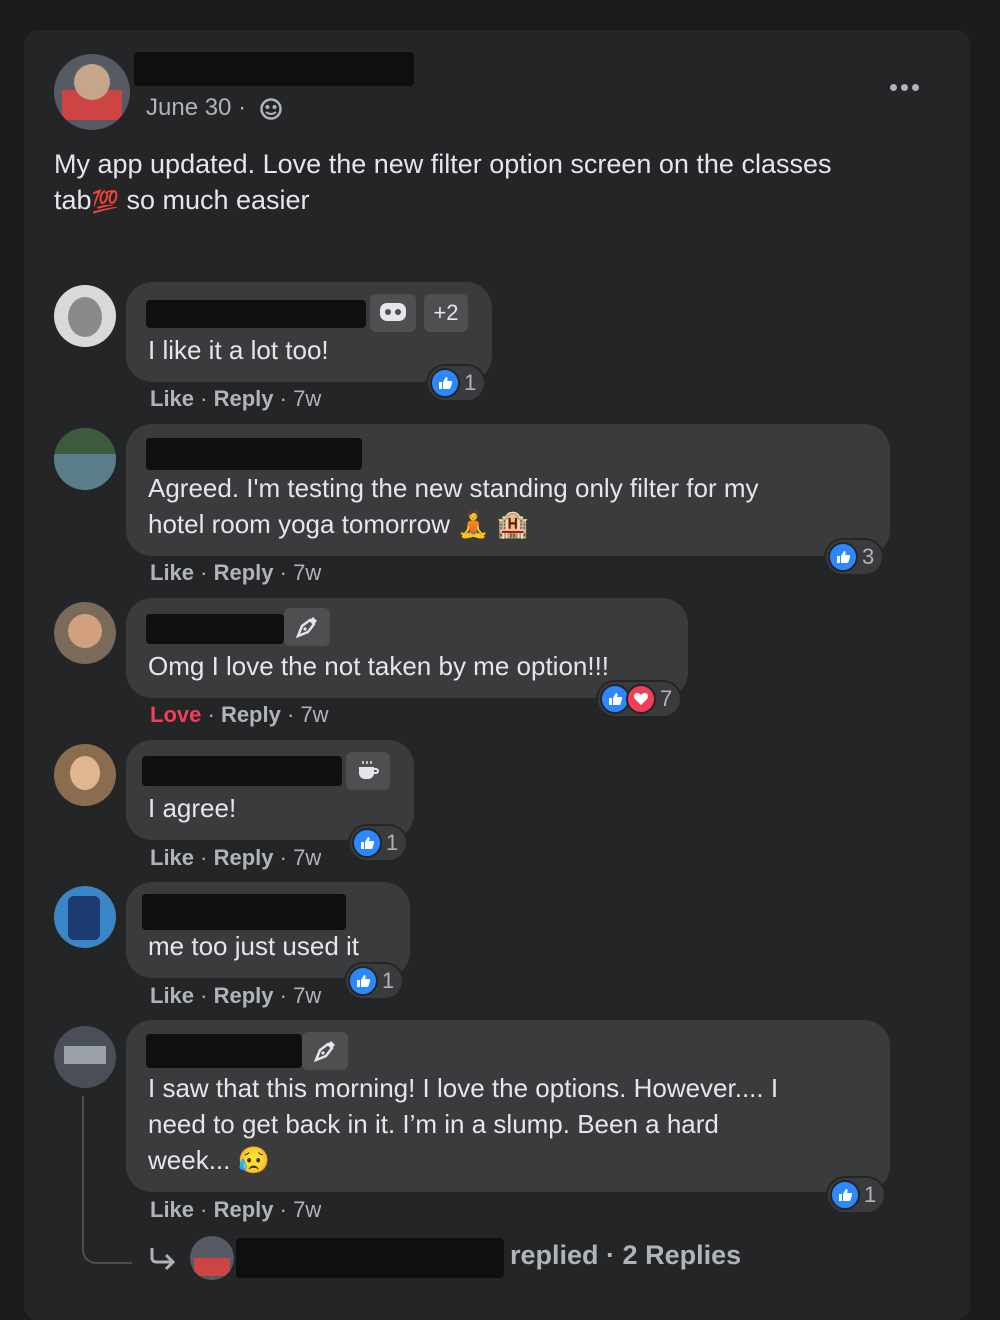  What do you see at coordinates (107, 1180) in the screenshot?
I see `reply-thread-line` at bounding box center [107, 1180].